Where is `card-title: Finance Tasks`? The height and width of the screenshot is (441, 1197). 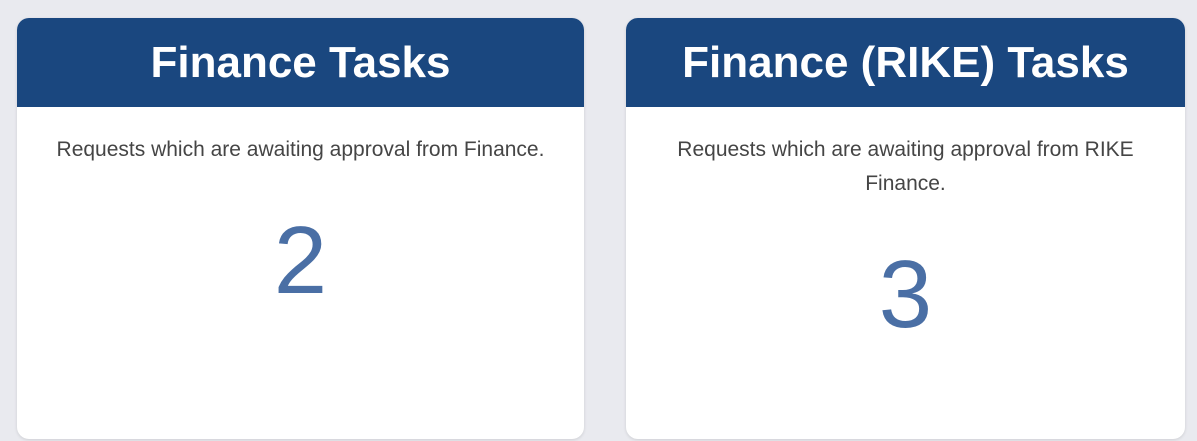 card-title: Finance Tasks is located at coordinates (300, 62).